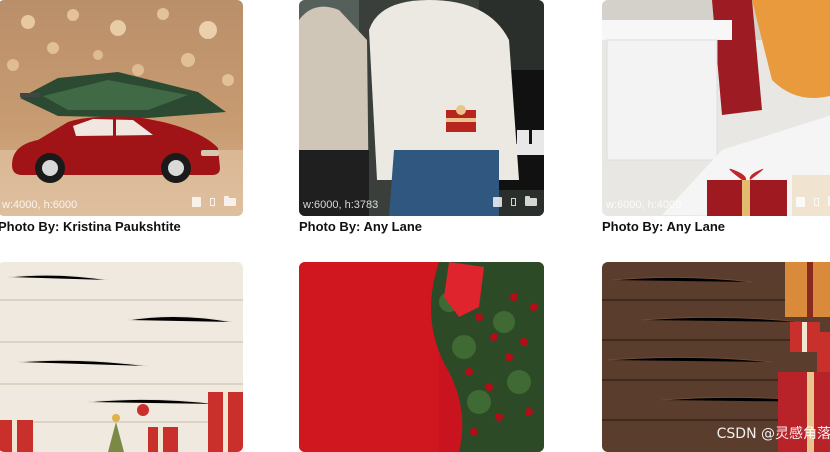 The height and width of the screenshot is (452, 830). I want to click on photo-card: CSDN @灵感角落, so click(716, 357).